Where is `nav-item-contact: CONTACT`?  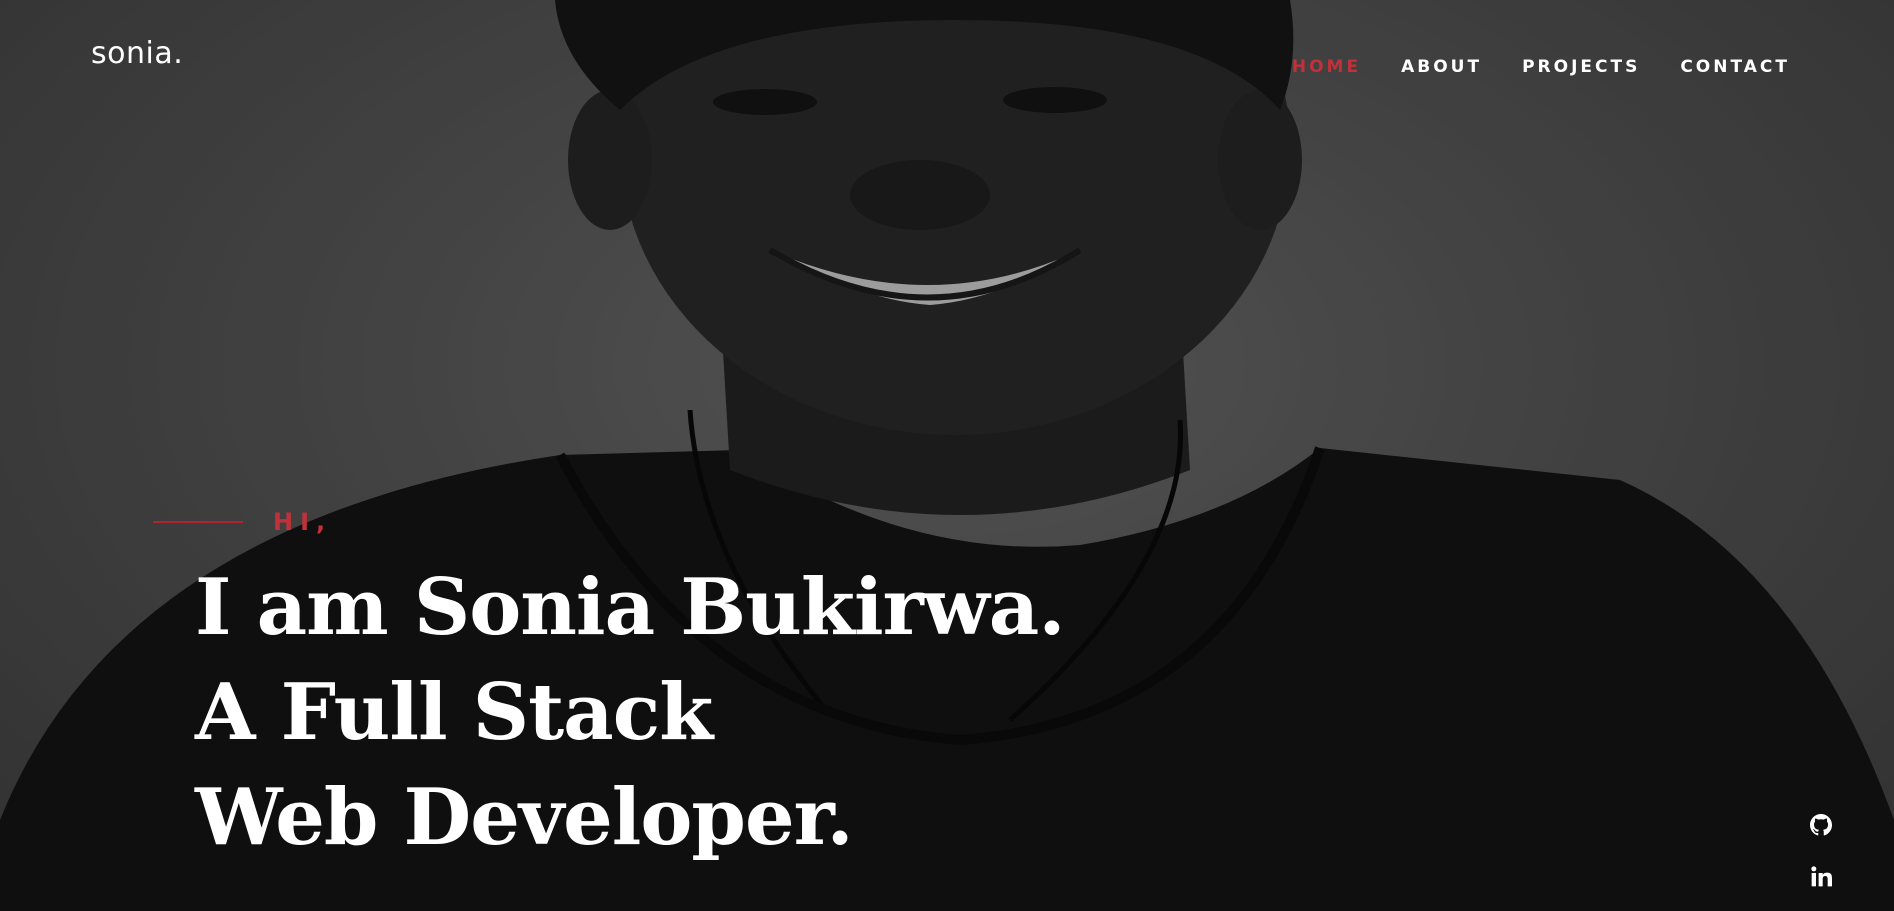 nav-item-contact: CONTACT is located at coordinates (1735, 67).